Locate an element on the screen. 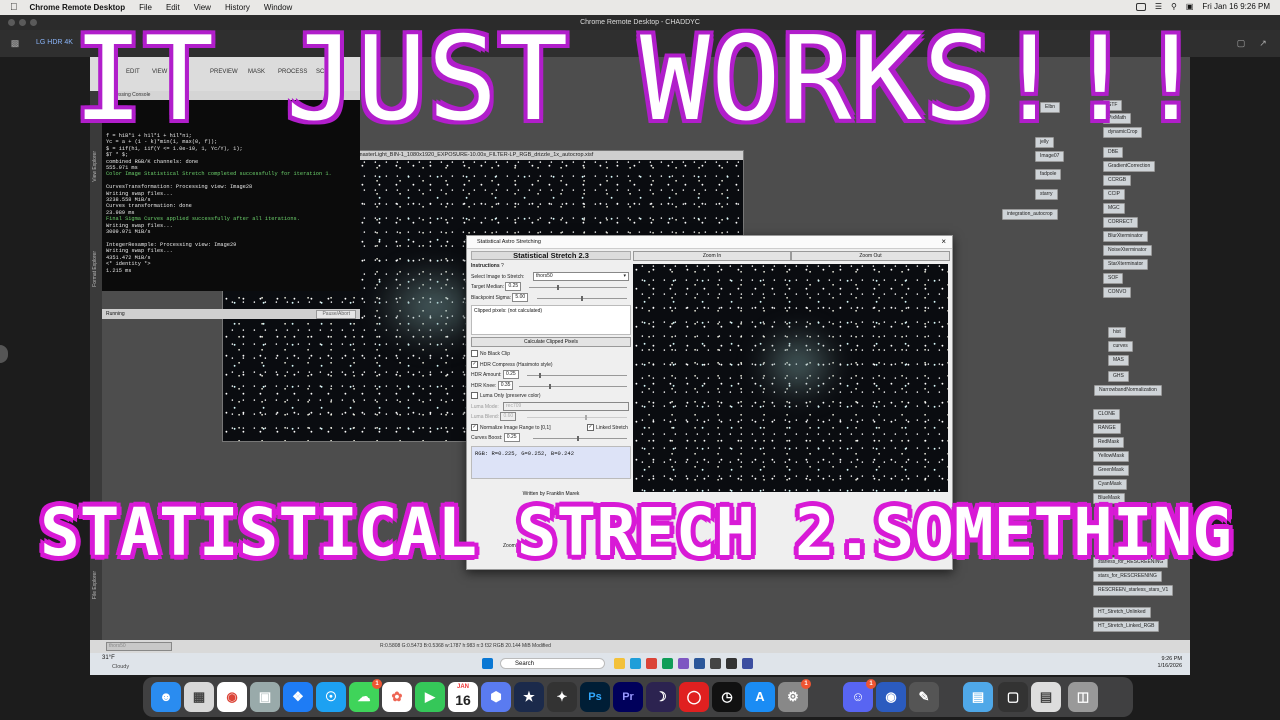  pixinsight-taskbar-icon is located at coordinates (683, 663).